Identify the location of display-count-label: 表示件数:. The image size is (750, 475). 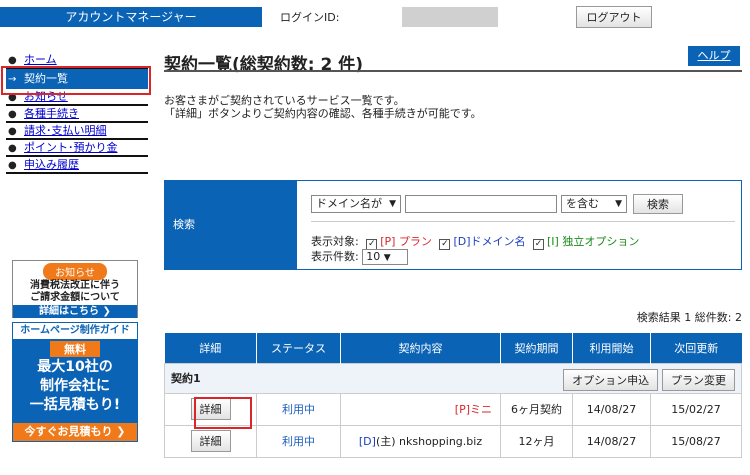
(335, 256).